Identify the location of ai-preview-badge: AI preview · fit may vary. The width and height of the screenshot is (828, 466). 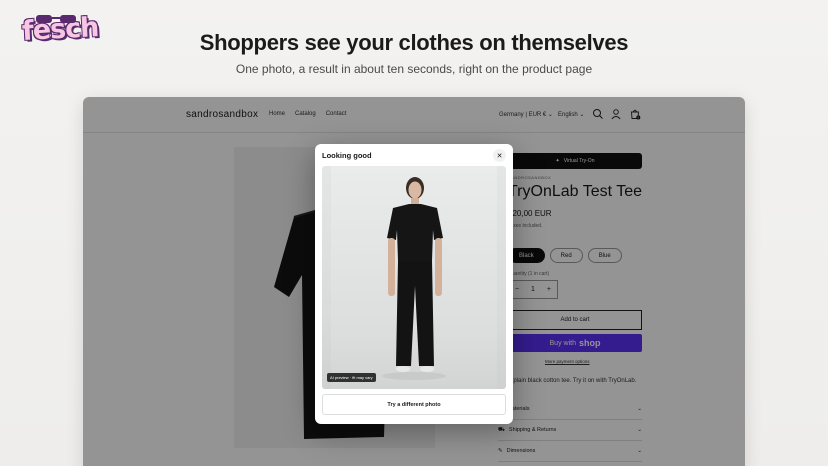
(351, 377).